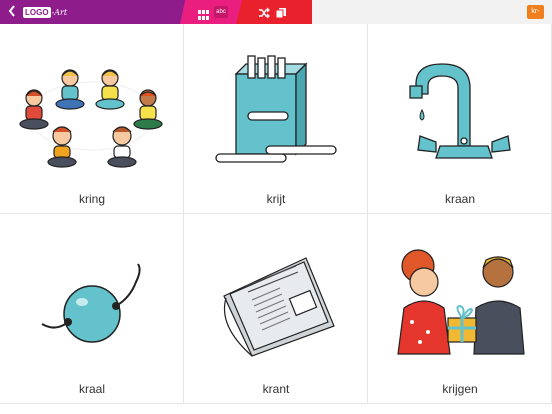 The height and width of the screenshot is (414, 552). I want to click on language-button: kr-, so click(535, 12).